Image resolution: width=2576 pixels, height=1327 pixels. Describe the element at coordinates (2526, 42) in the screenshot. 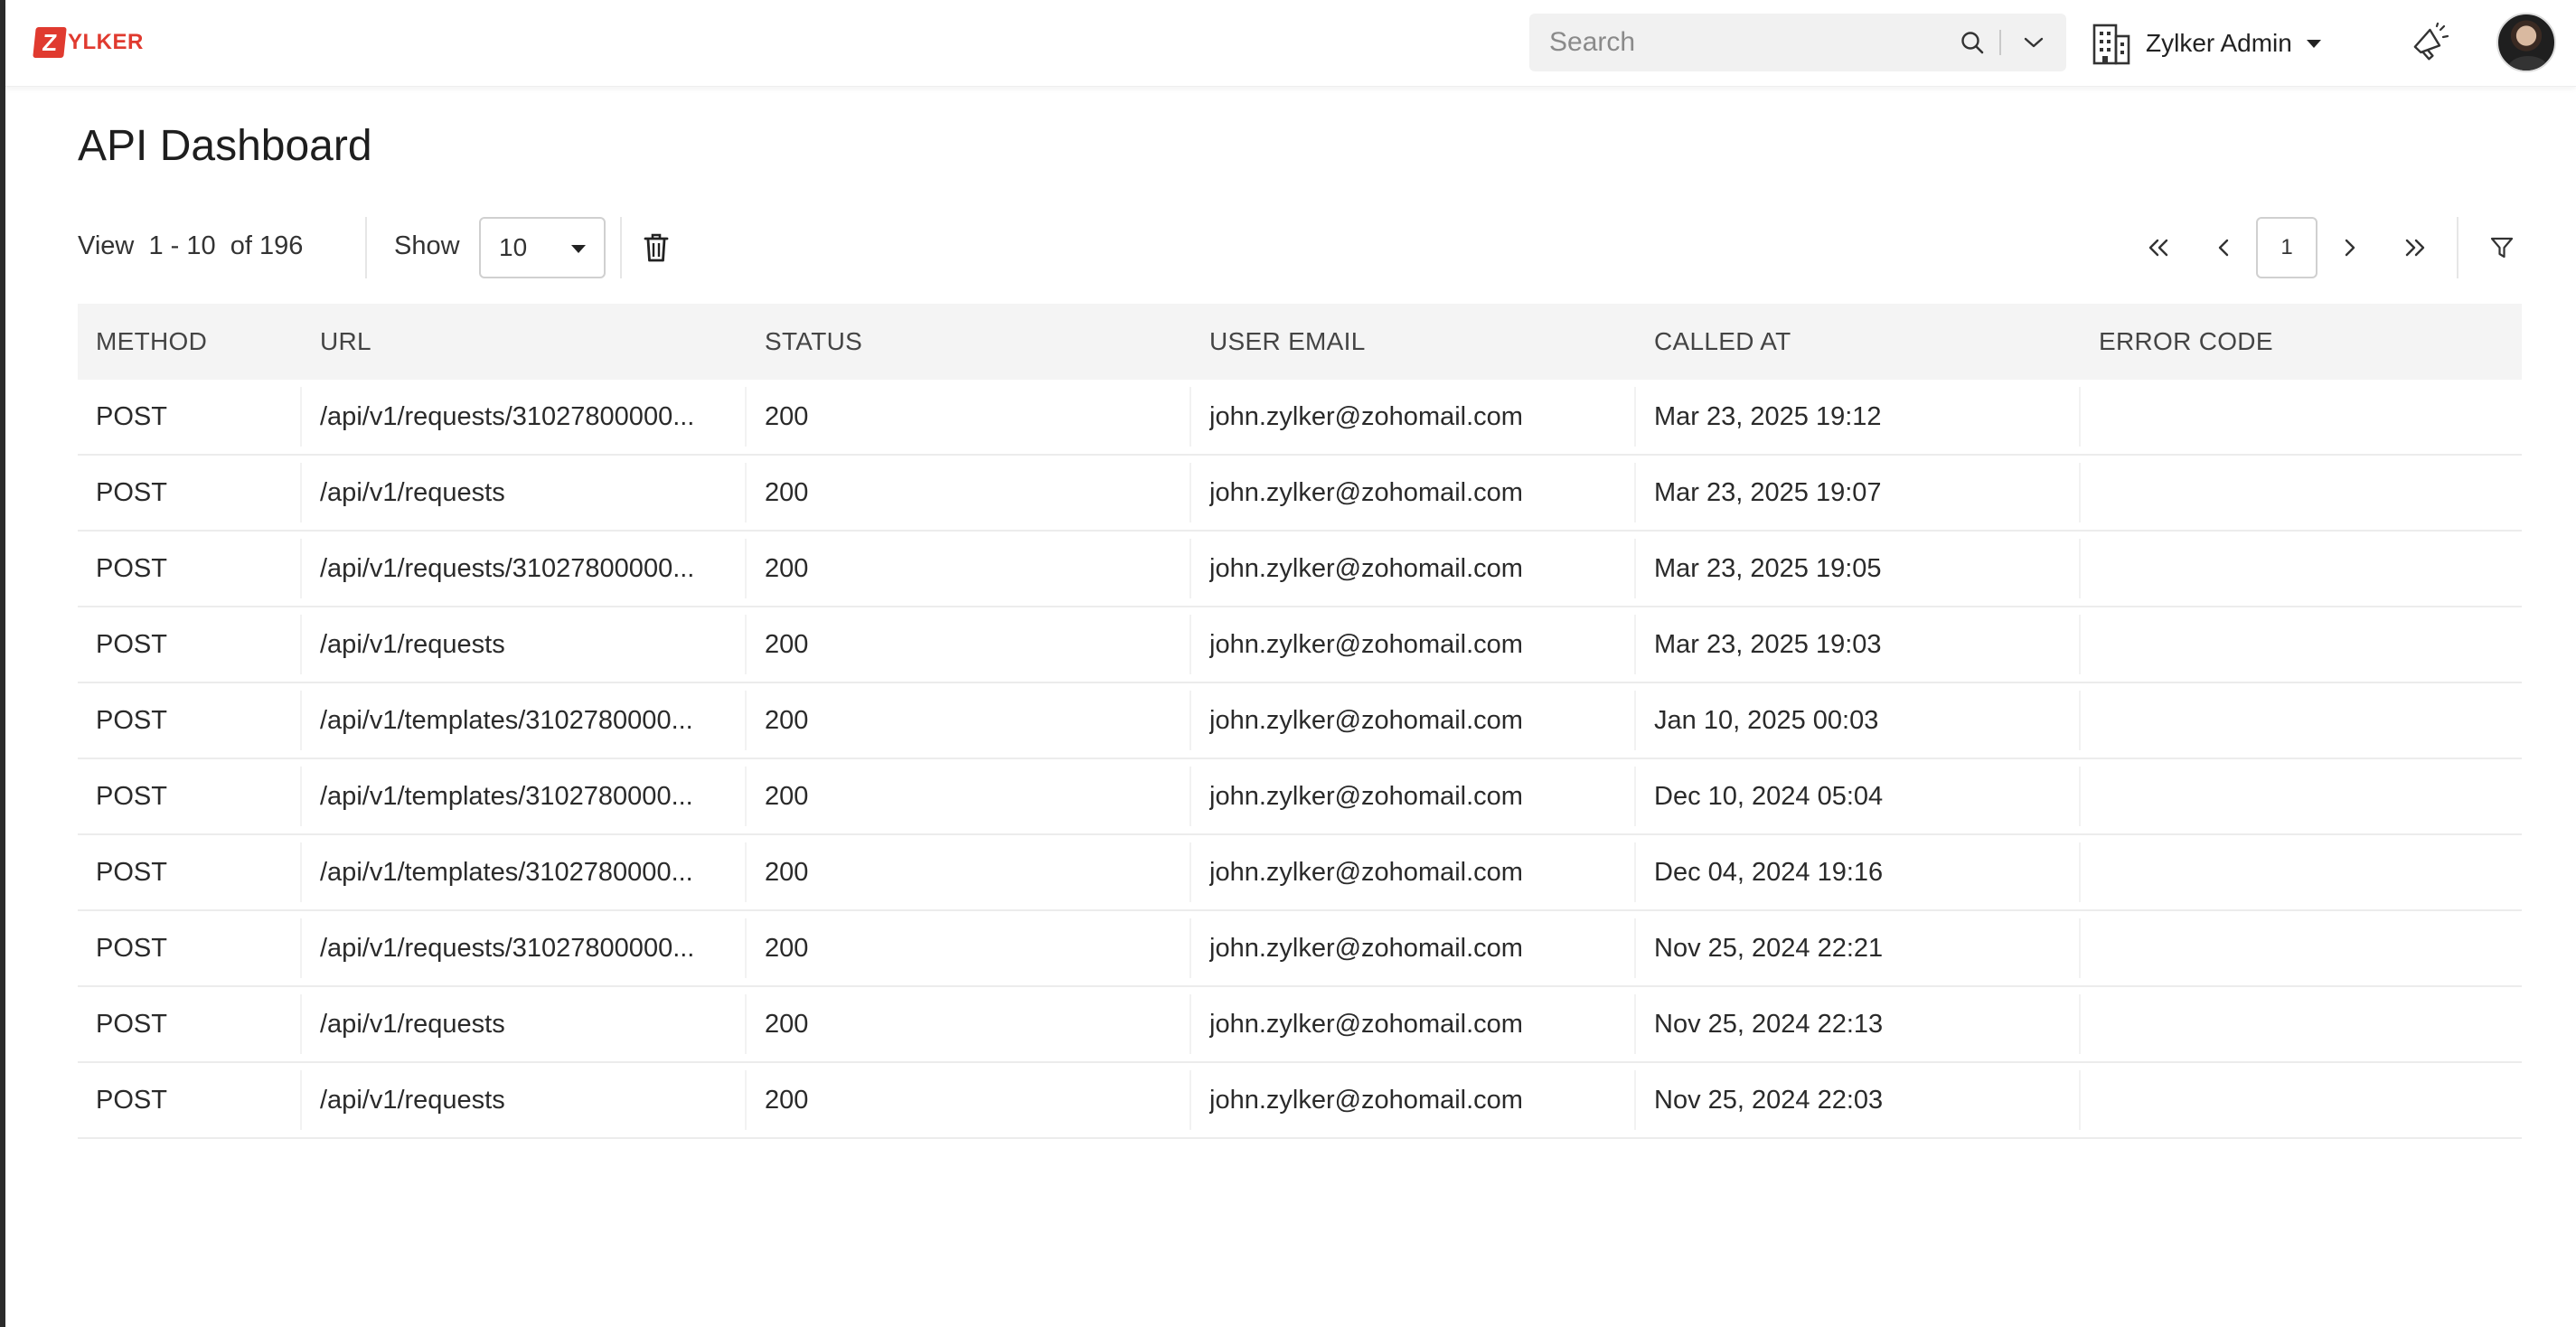

I see `user-avatar` at that location.